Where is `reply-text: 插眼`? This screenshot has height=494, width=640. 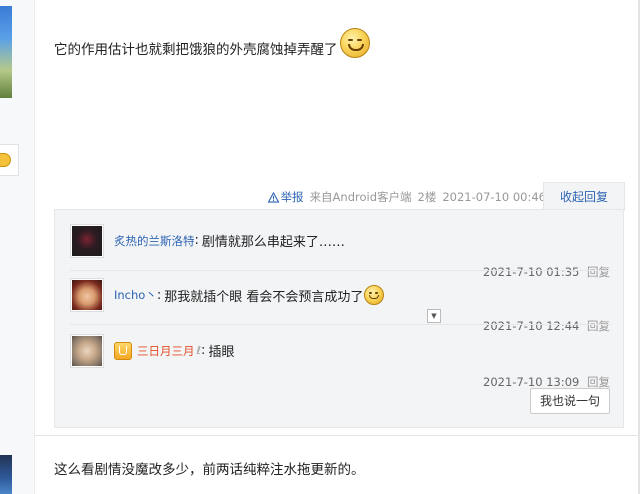 reply-text: 插眼 is located at coordinates (221, 352).